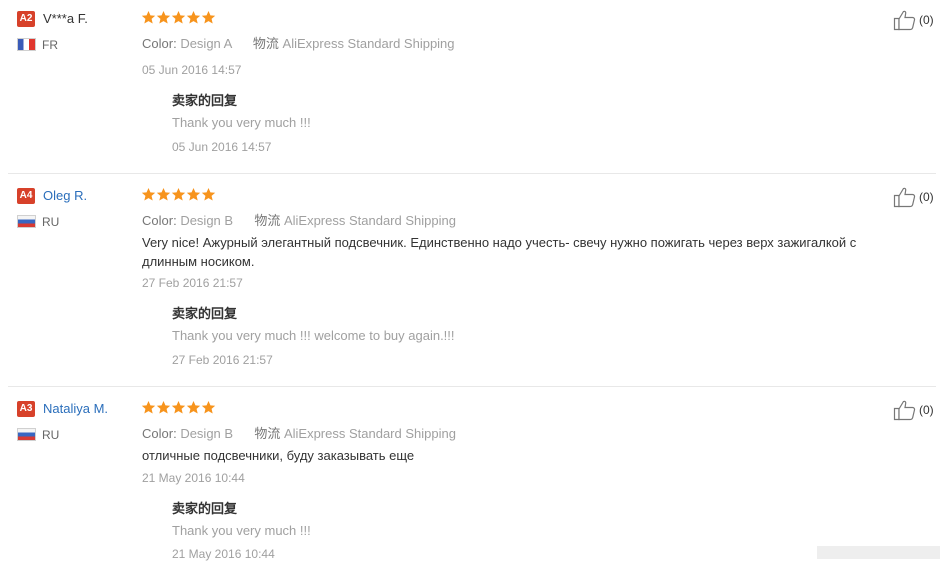 This screenshot has height=561, width=940. Describe the element at coordinates (26, 44) in the screenshot. I see `france-flag-icon` at that location.